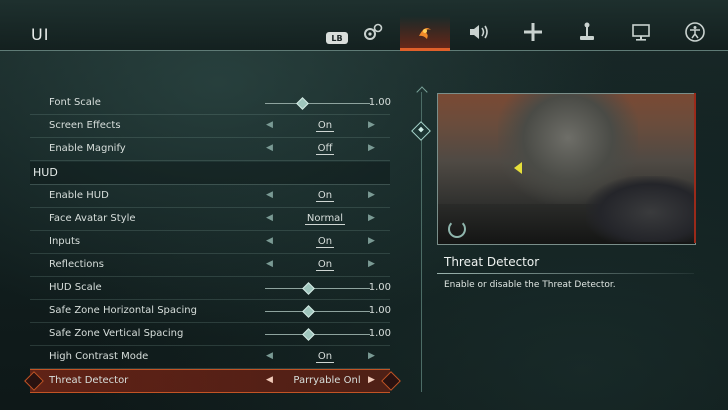  What do you see at coordinates (325, 219) in the screenshot?
I see `setting-value: Normal` at bounding box center [325, 219].